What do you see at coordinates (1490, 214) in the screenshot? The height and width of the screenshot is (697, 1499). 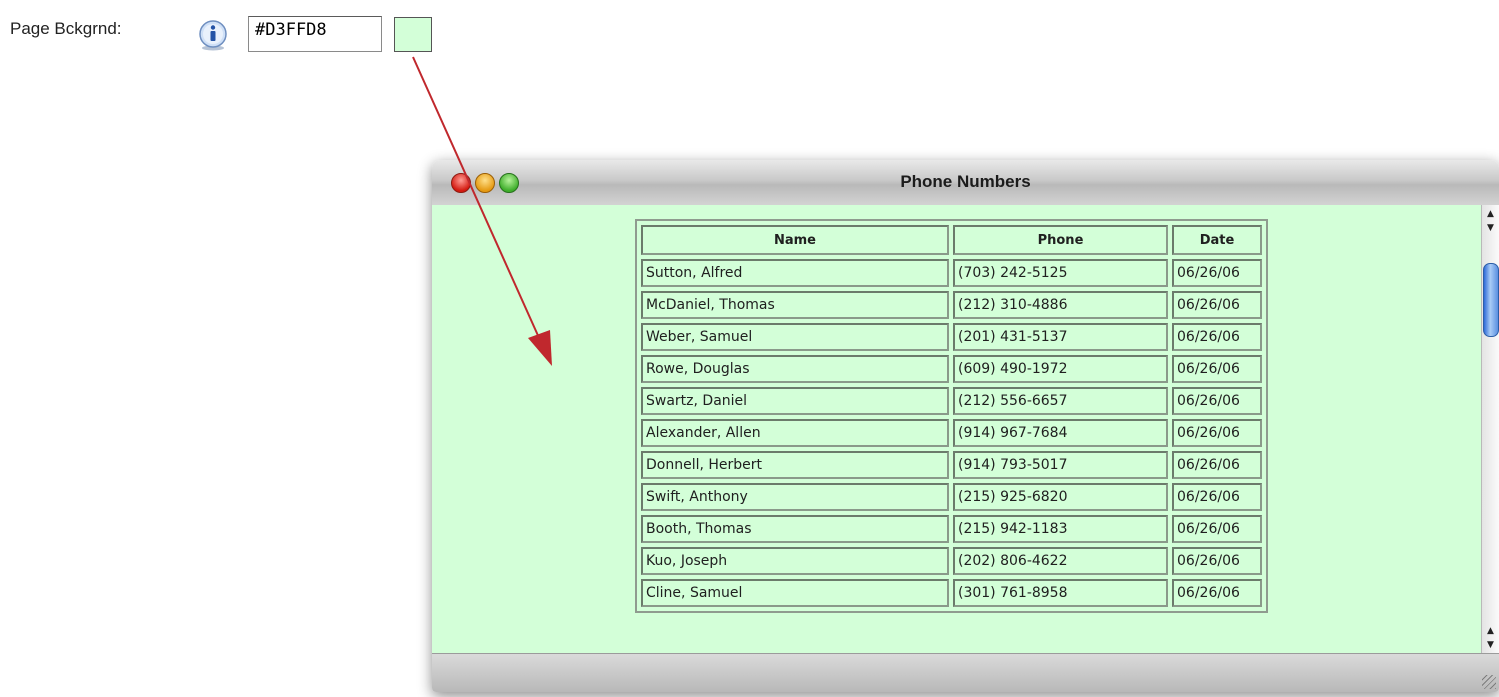 I see `scroll-up-arrow-icon: ▲` at bounding box center [1490, 214].